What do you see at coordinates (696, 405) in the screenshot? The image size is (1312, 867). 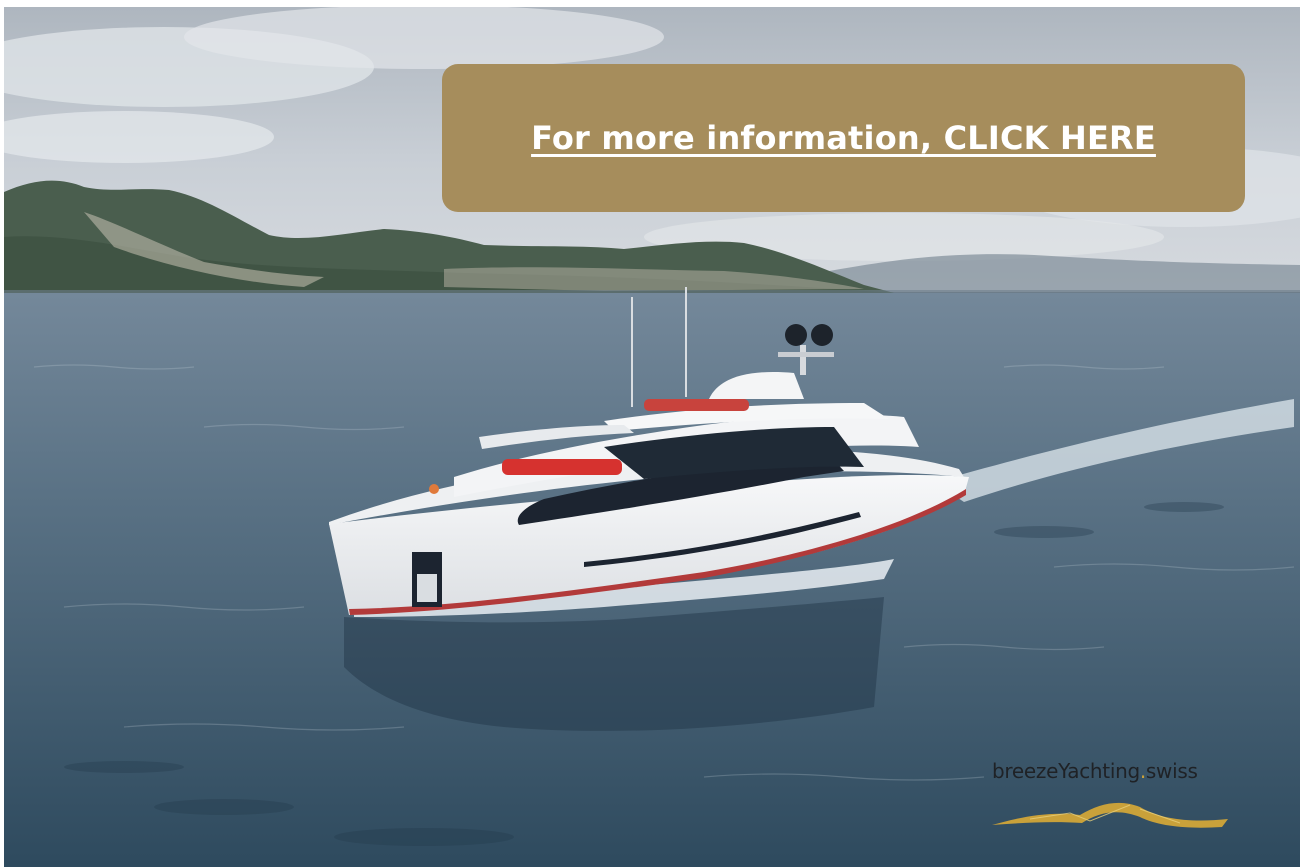 I see `yacht-red-cushions-top` at bounding box center [696, 405].